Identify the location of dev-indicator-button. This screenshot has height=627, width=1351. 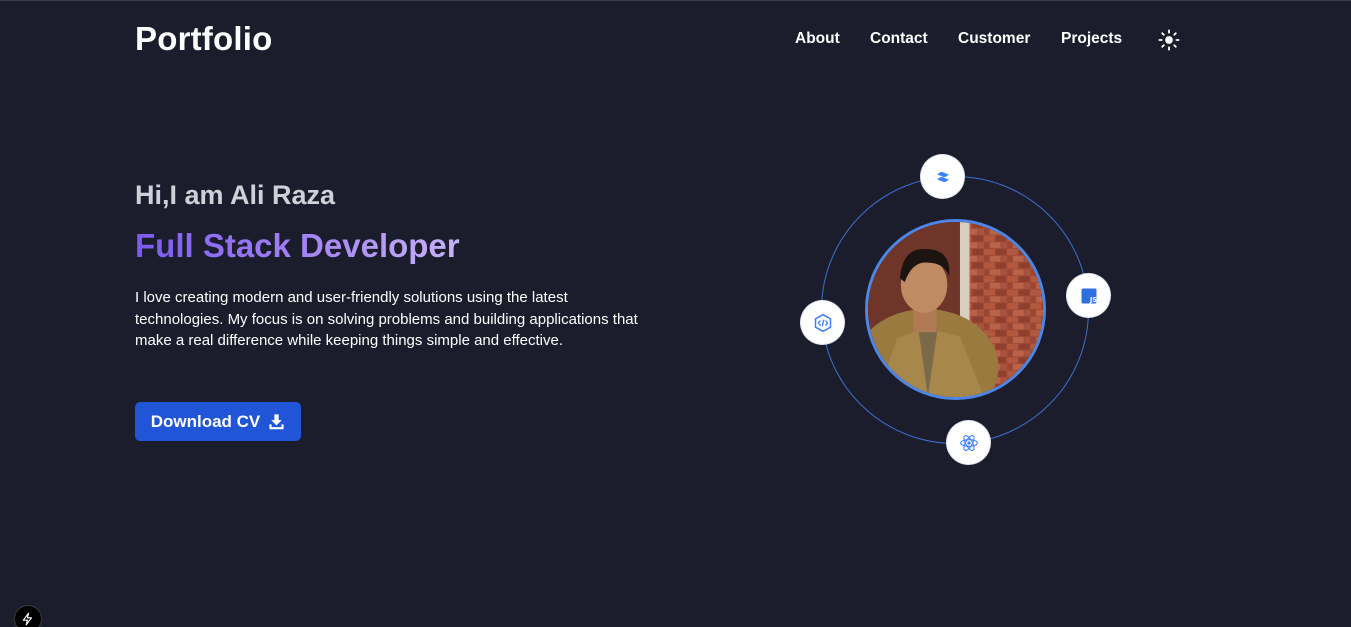
(28, 616).